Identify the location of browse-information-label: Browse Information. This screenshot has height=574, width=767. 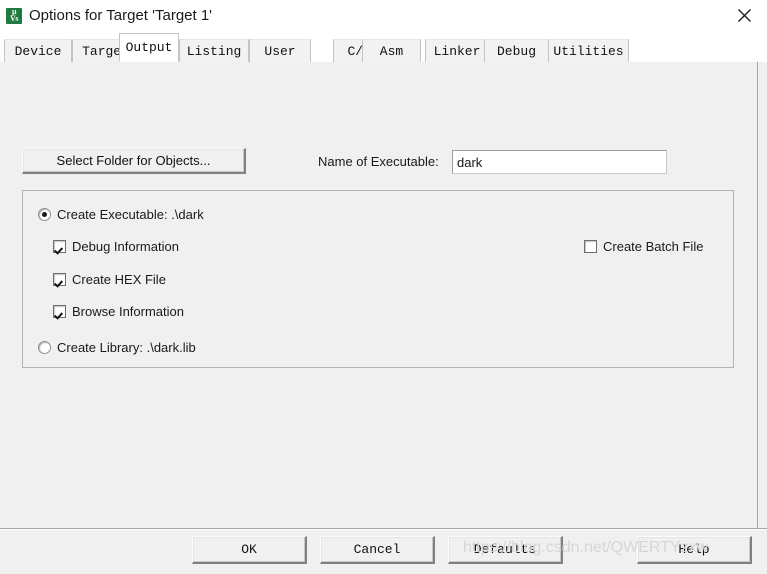
(128, 311).